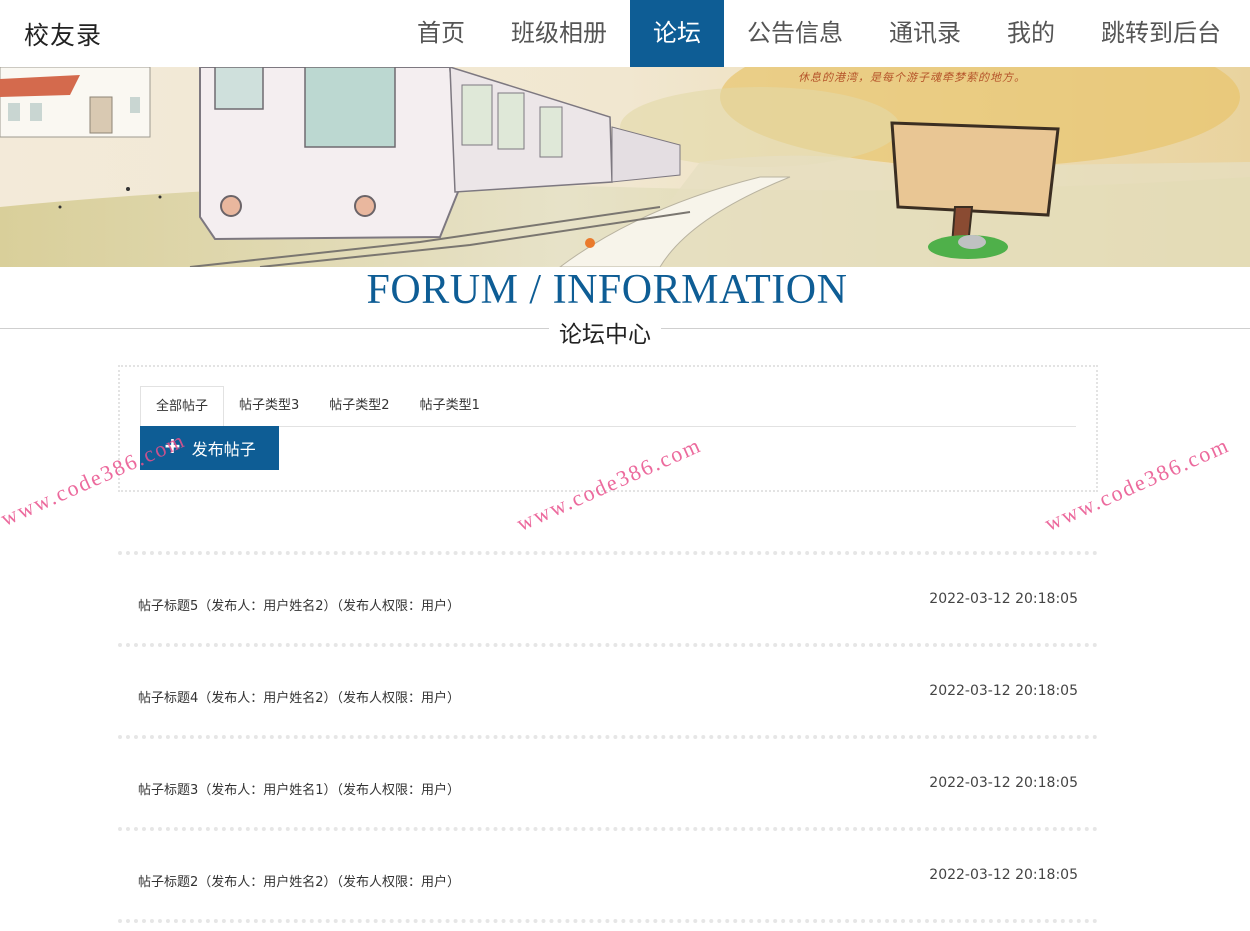 This screenshot has width=1250, height=931. I want to click on tab-all-posts: 全部帖子, so click(182, 406).